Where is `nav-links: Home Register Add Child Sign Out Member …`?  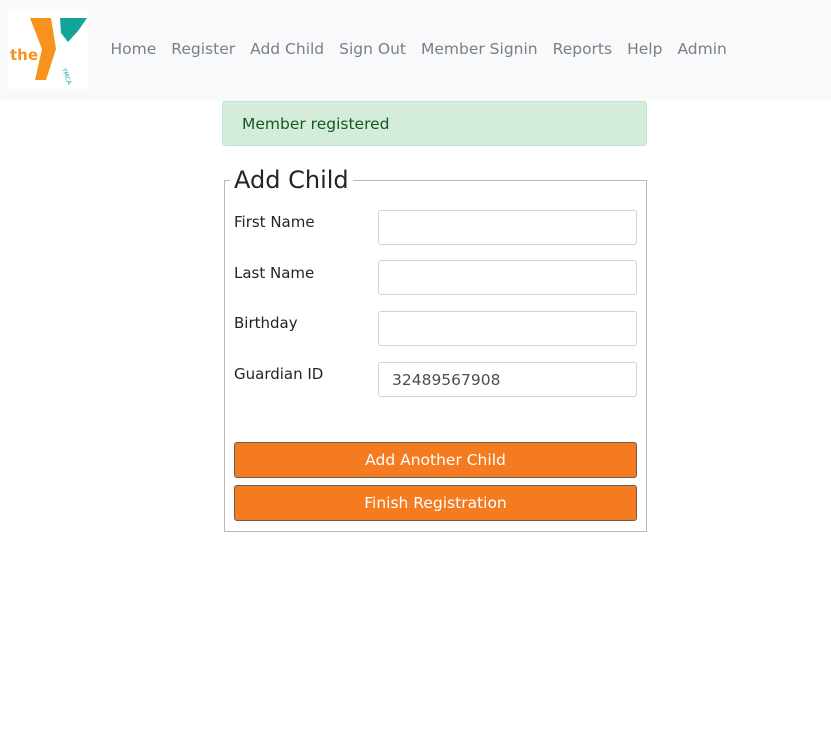
nav-links: Home Register Add Child Sign Out Member … is located at coordinates (418, 49).